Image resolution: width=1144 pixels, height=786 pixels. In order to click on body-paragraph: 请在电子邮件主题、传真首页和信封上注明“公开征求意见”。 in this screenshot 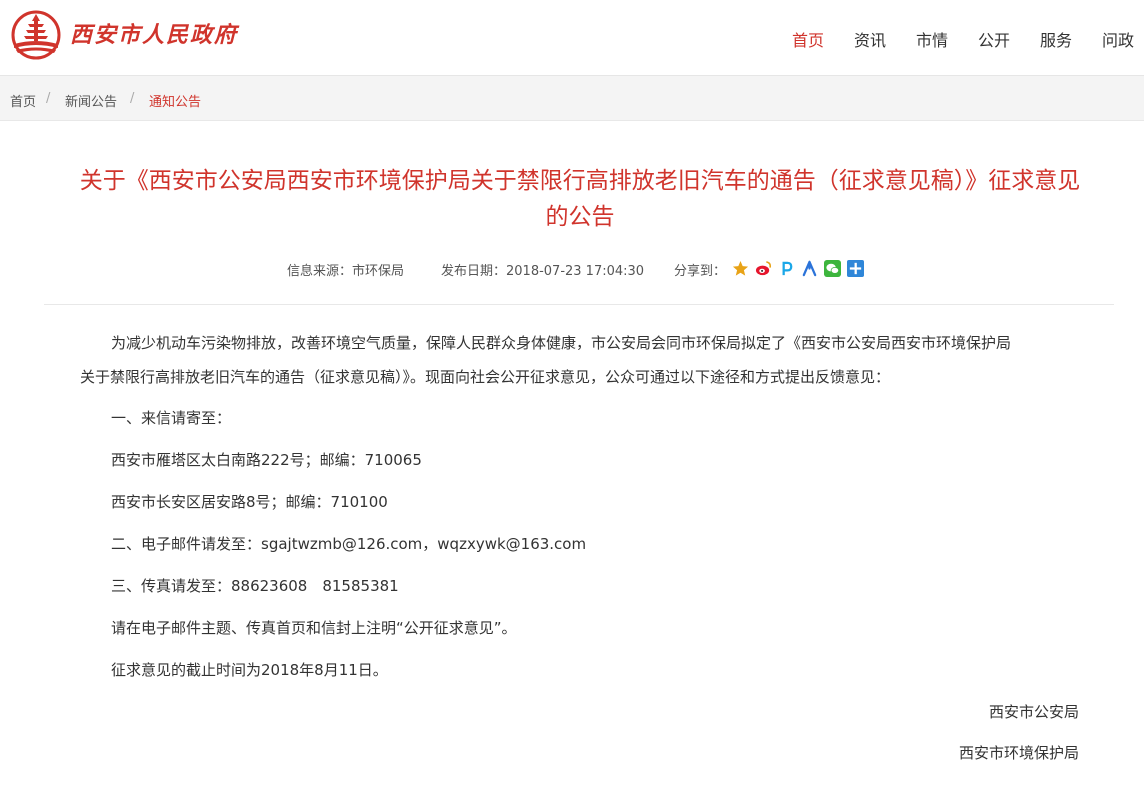, I will do `click(314, 628)`.